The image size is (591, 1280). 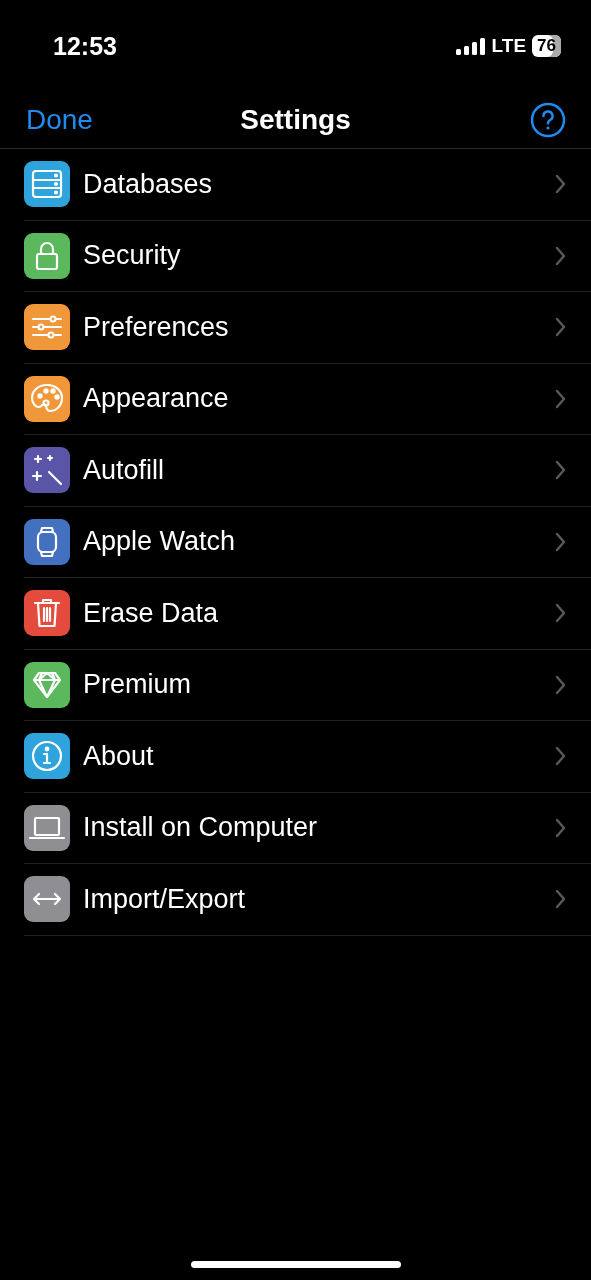 What do you see at coordinates (59, 120) in the screenshot?
I see `done-button: Done` at bounding box center [59, 120].